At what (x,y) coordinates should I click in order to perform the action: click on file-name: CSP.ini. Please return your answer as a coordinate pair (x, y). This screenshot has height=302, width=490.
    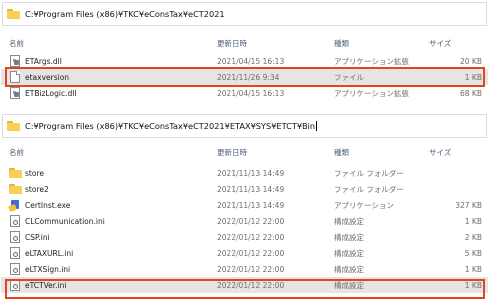
    Looking at the image, I should click on (37, 237).